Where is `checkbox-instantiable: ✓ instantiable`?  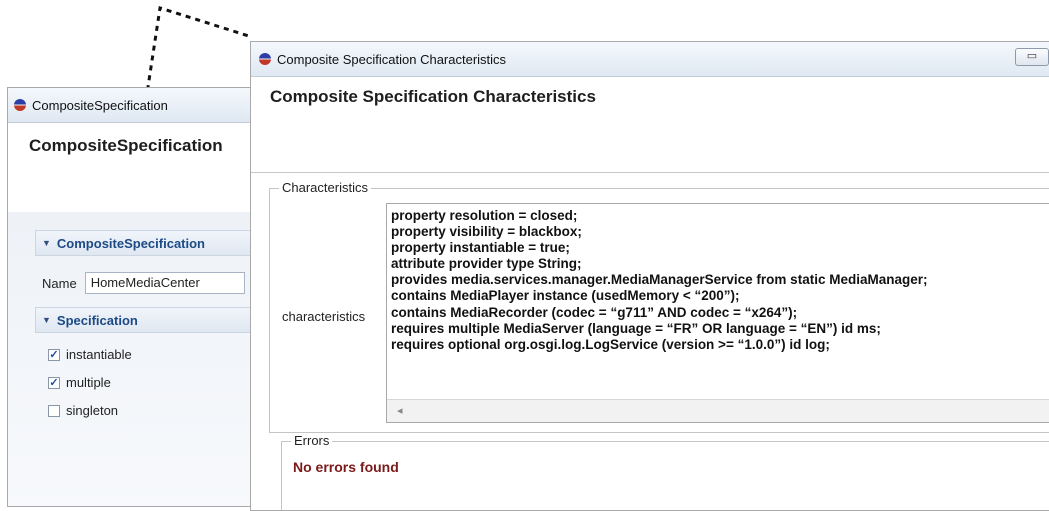
checkbox-instantiable: ✓ instantiable is located at coordinates (90, 354).